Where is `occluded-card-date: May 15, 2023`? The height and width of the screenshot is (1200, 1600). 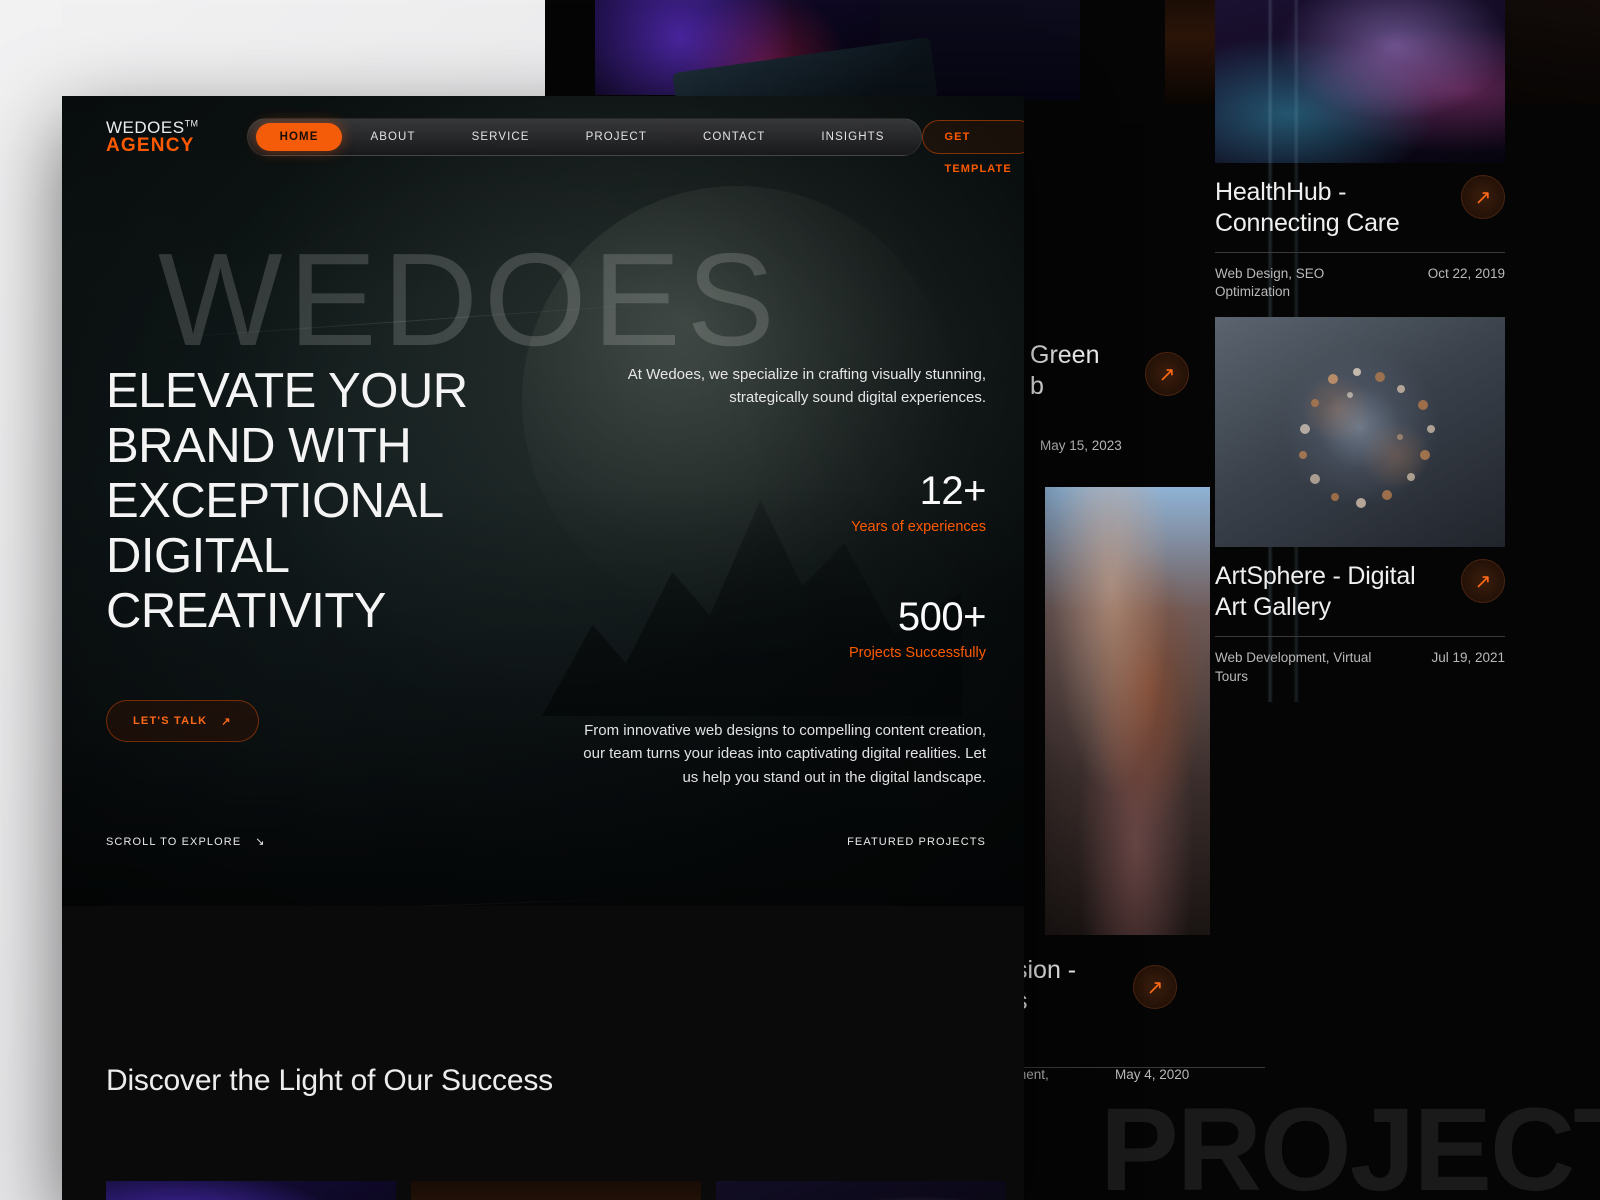
occluded-card-date: May 15, 2023 is located at coordinates (1081, 445).